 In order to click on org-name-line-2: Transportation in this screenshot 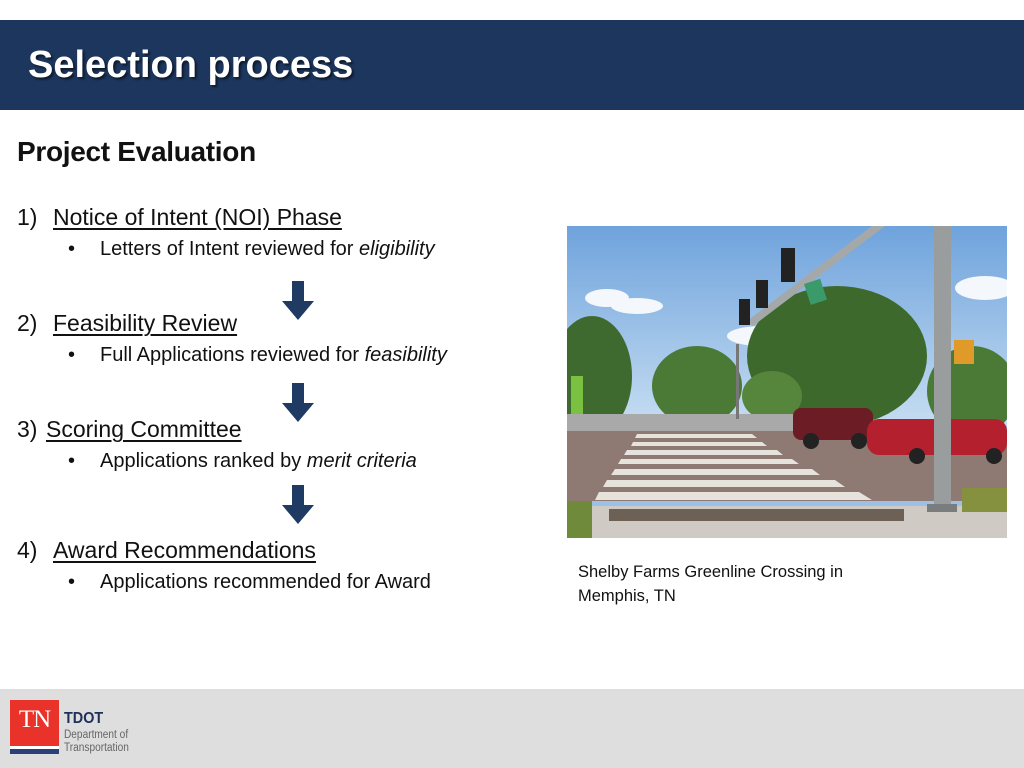, I will do `click(96, 748)`.